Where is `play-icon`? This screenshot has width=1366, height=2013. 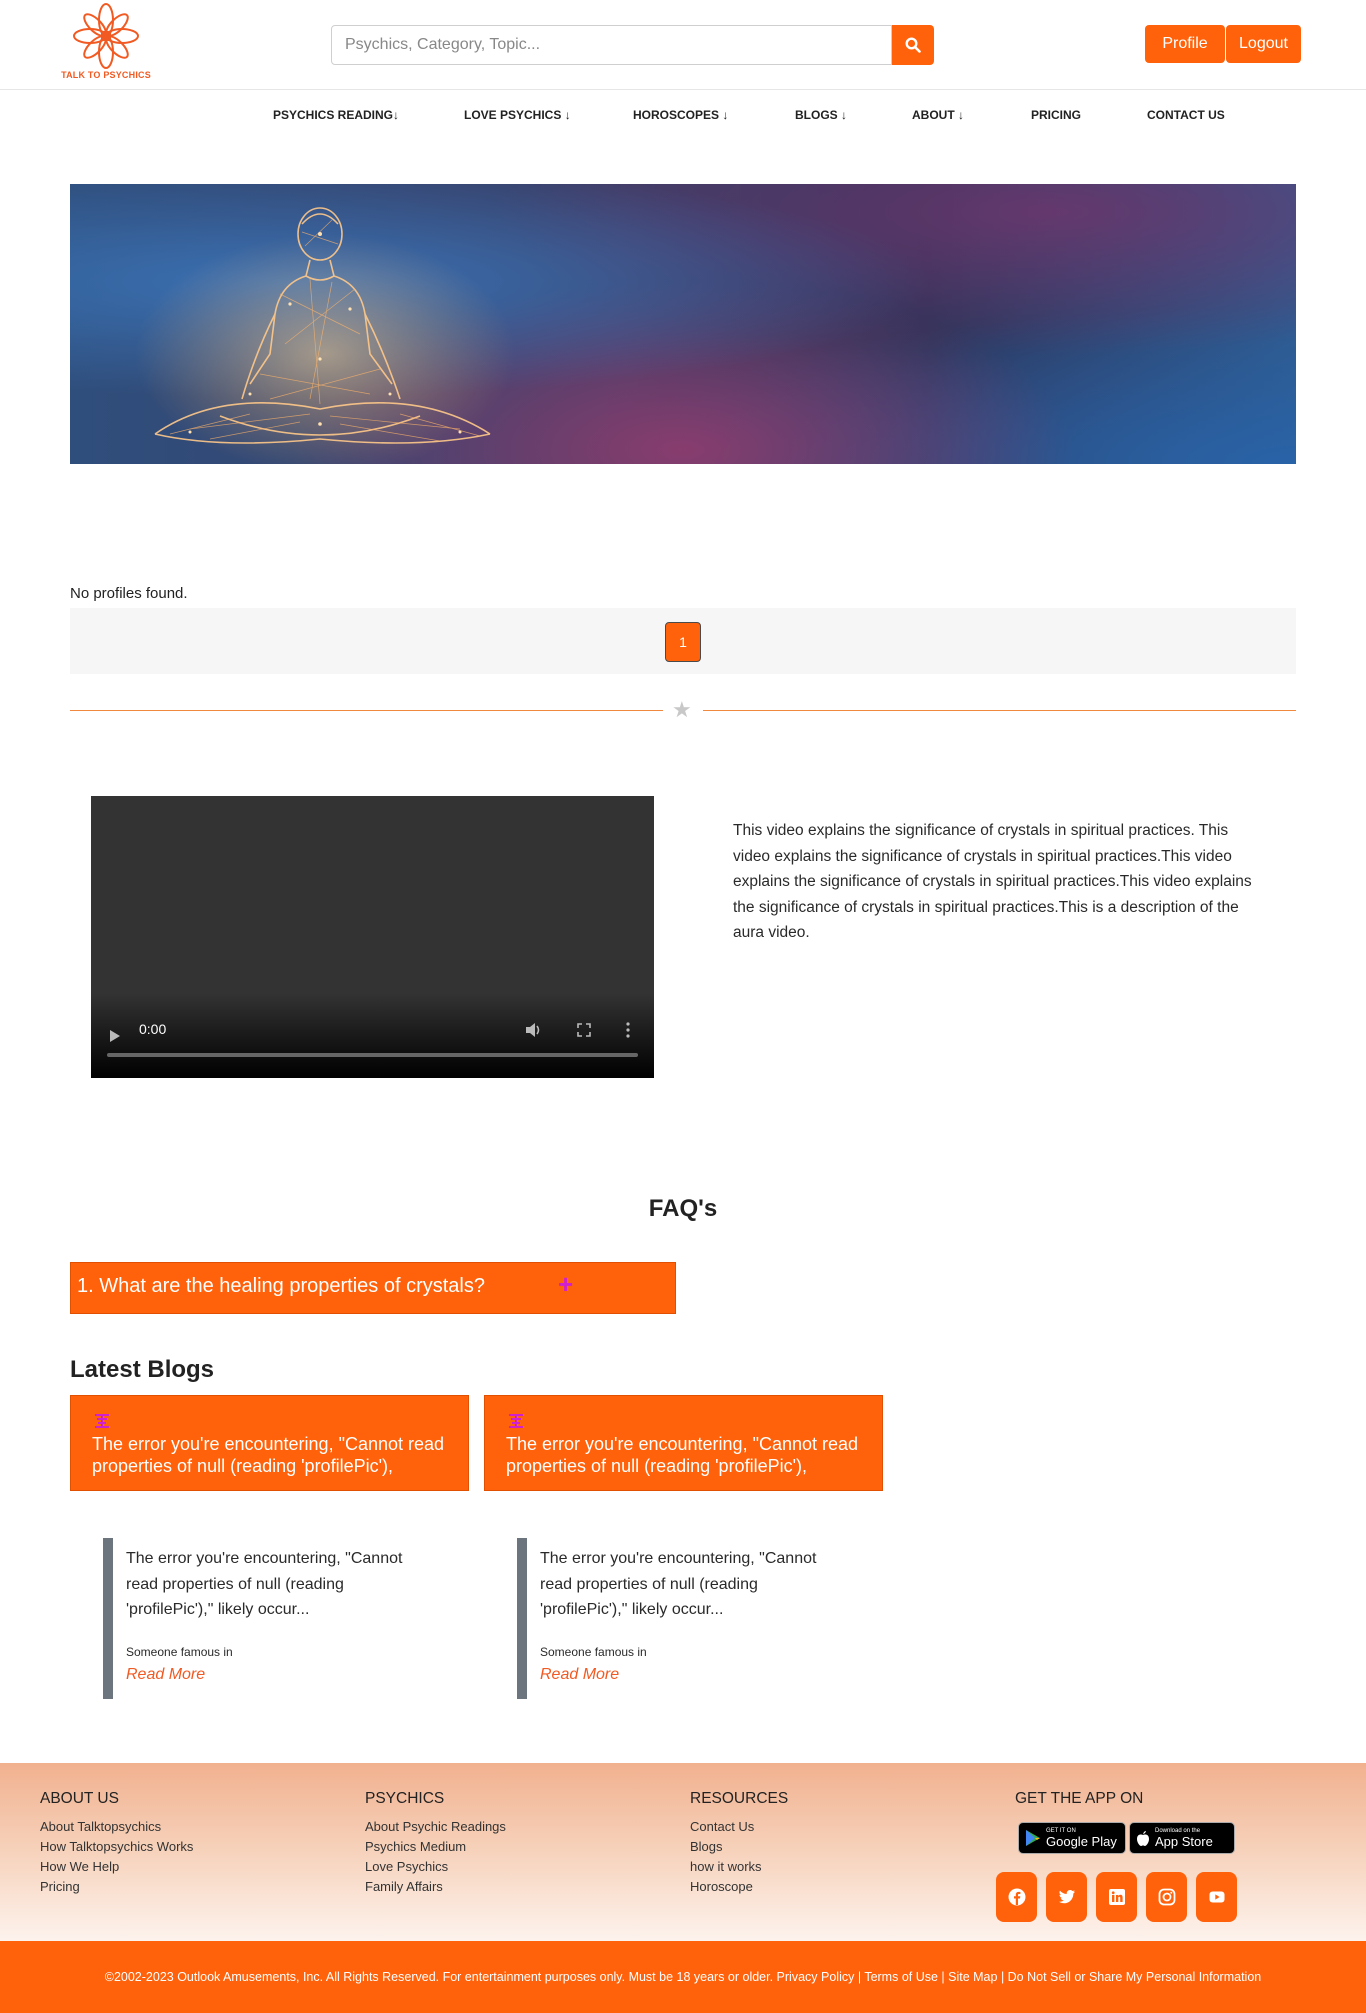
play-icon is located at coordinates (115, 1036).